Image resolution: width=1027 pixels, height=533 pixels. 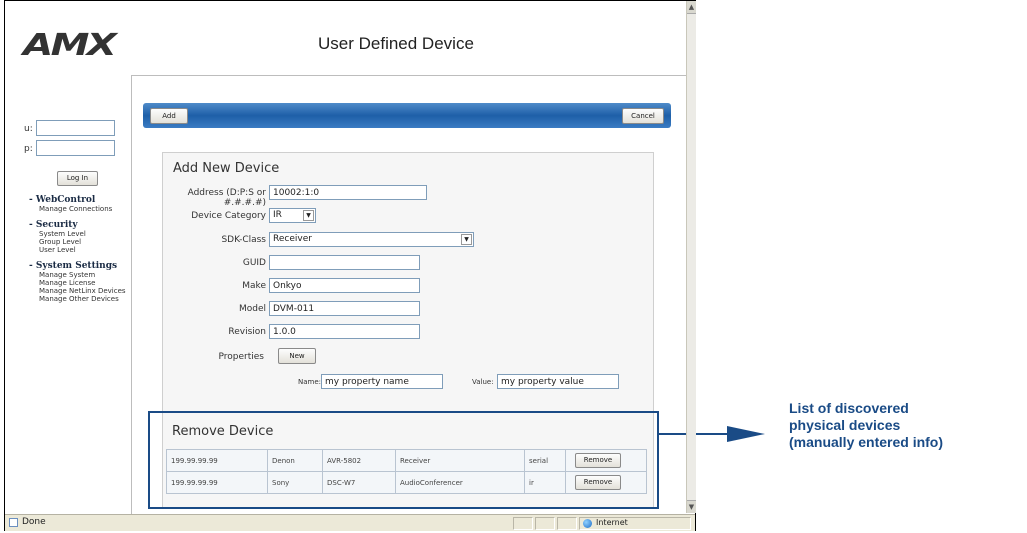 I want to click on address-input, so click(x=348, y=192).